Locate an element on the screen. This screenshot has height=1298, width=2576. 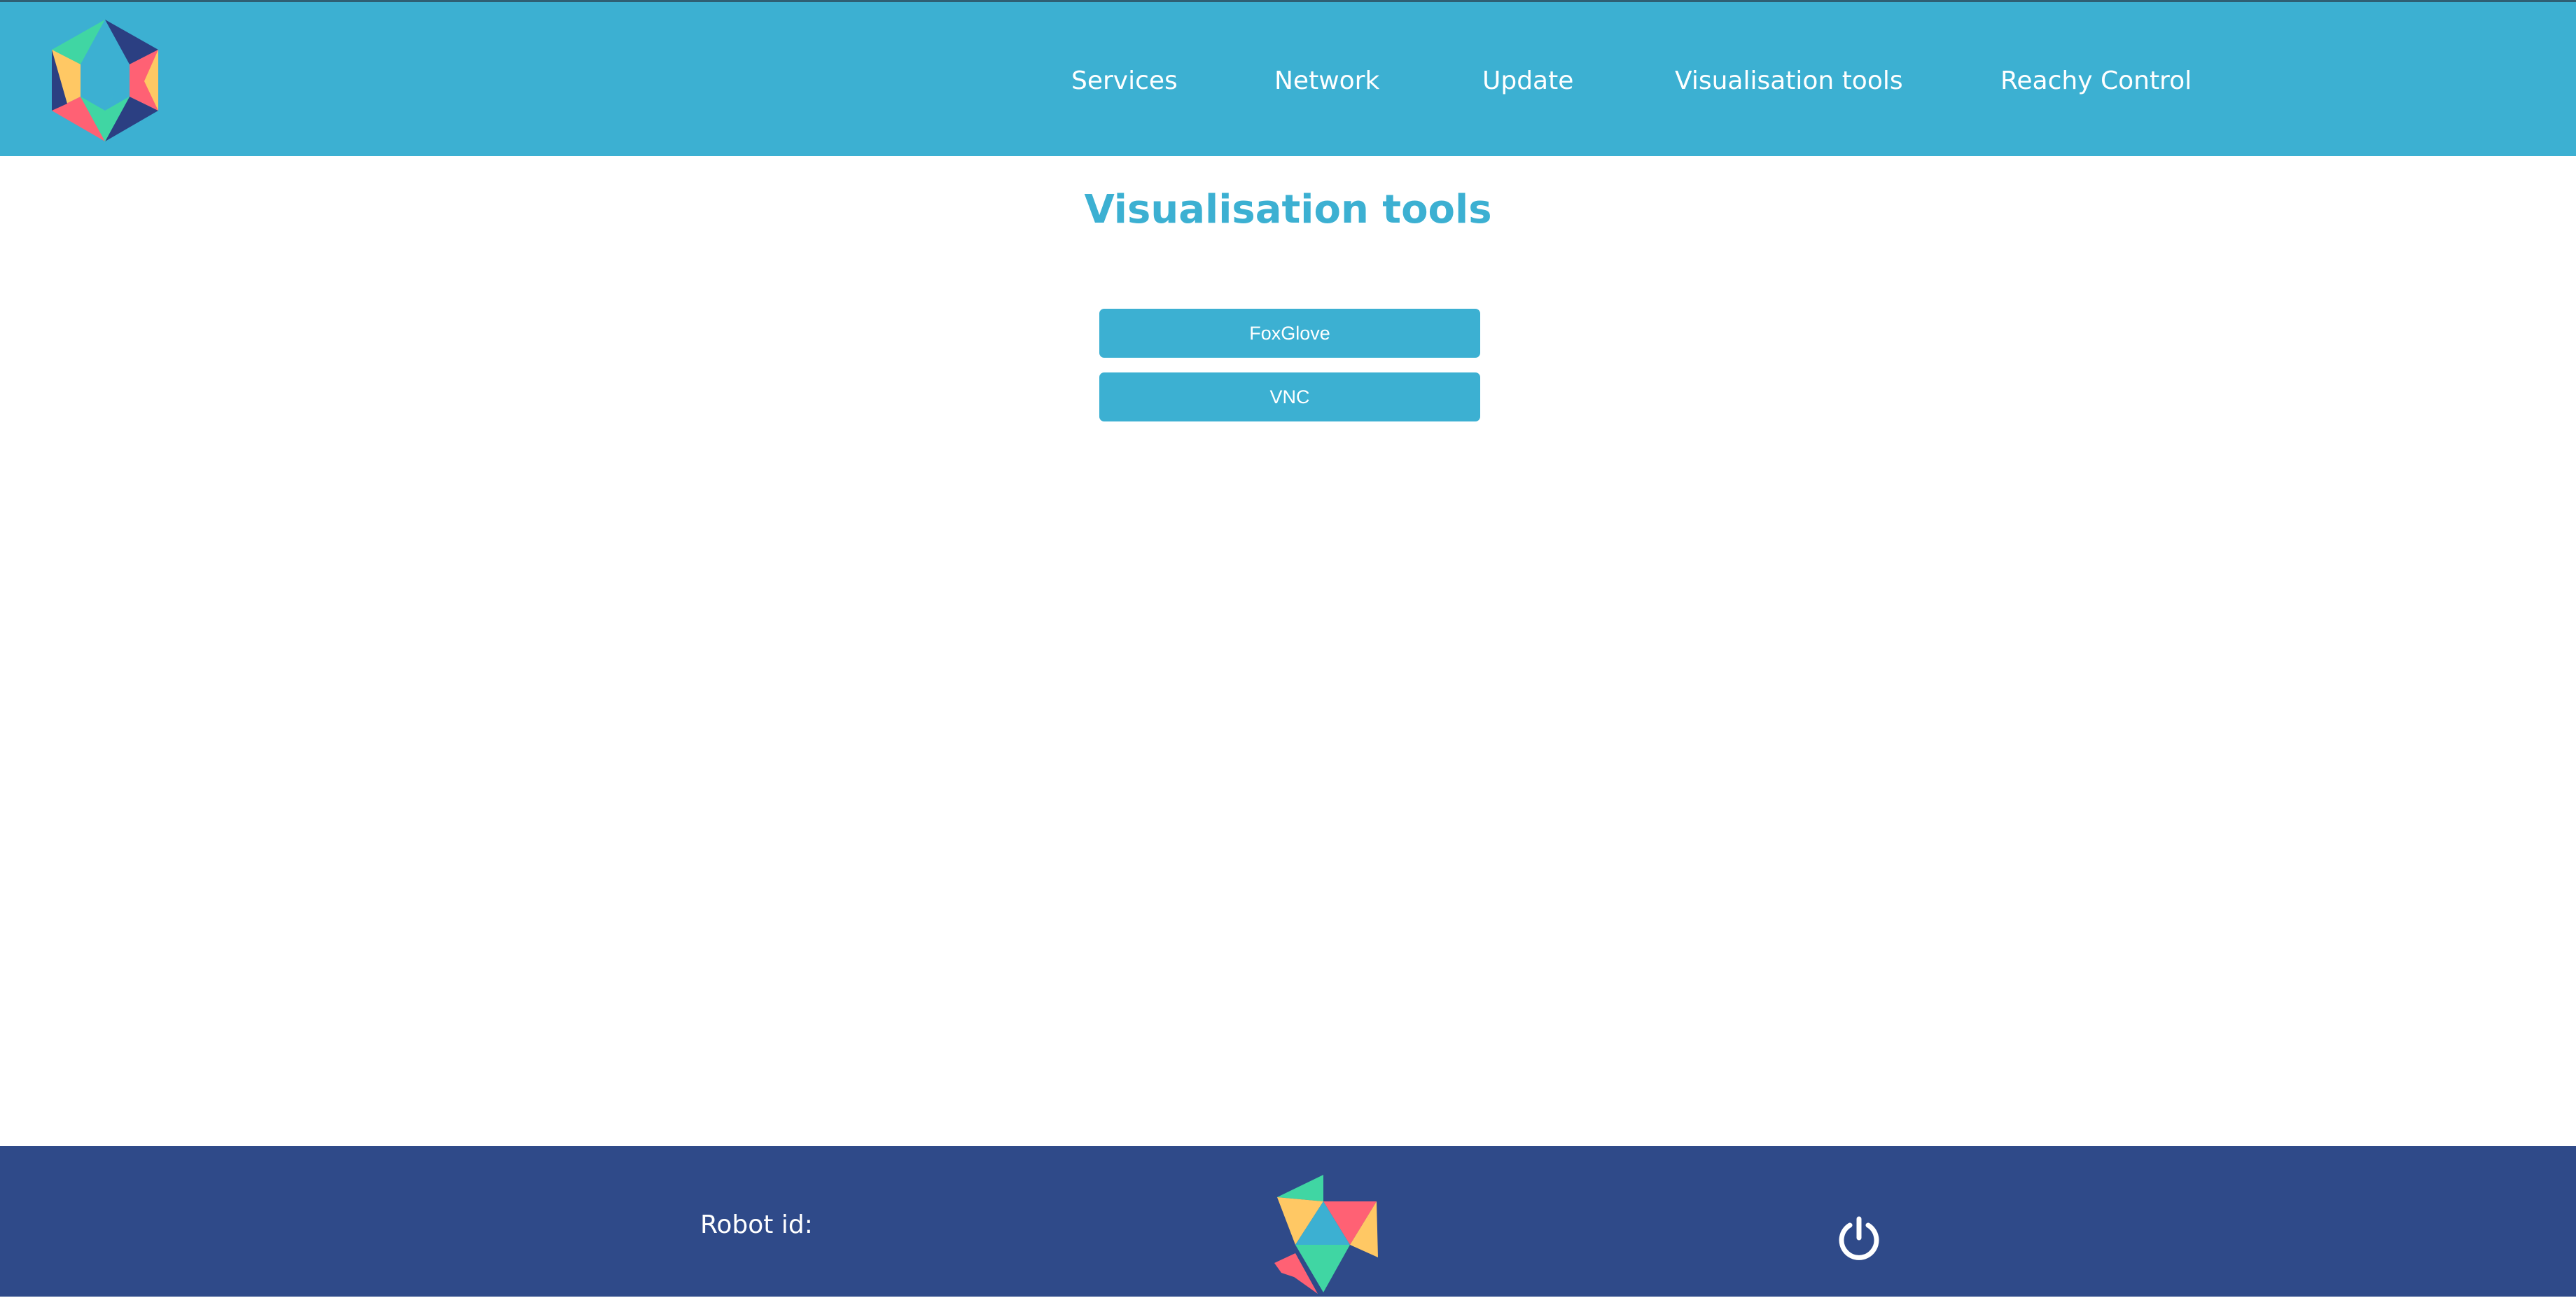
nav-link-update: Update is located at coordinates (1527, 82).